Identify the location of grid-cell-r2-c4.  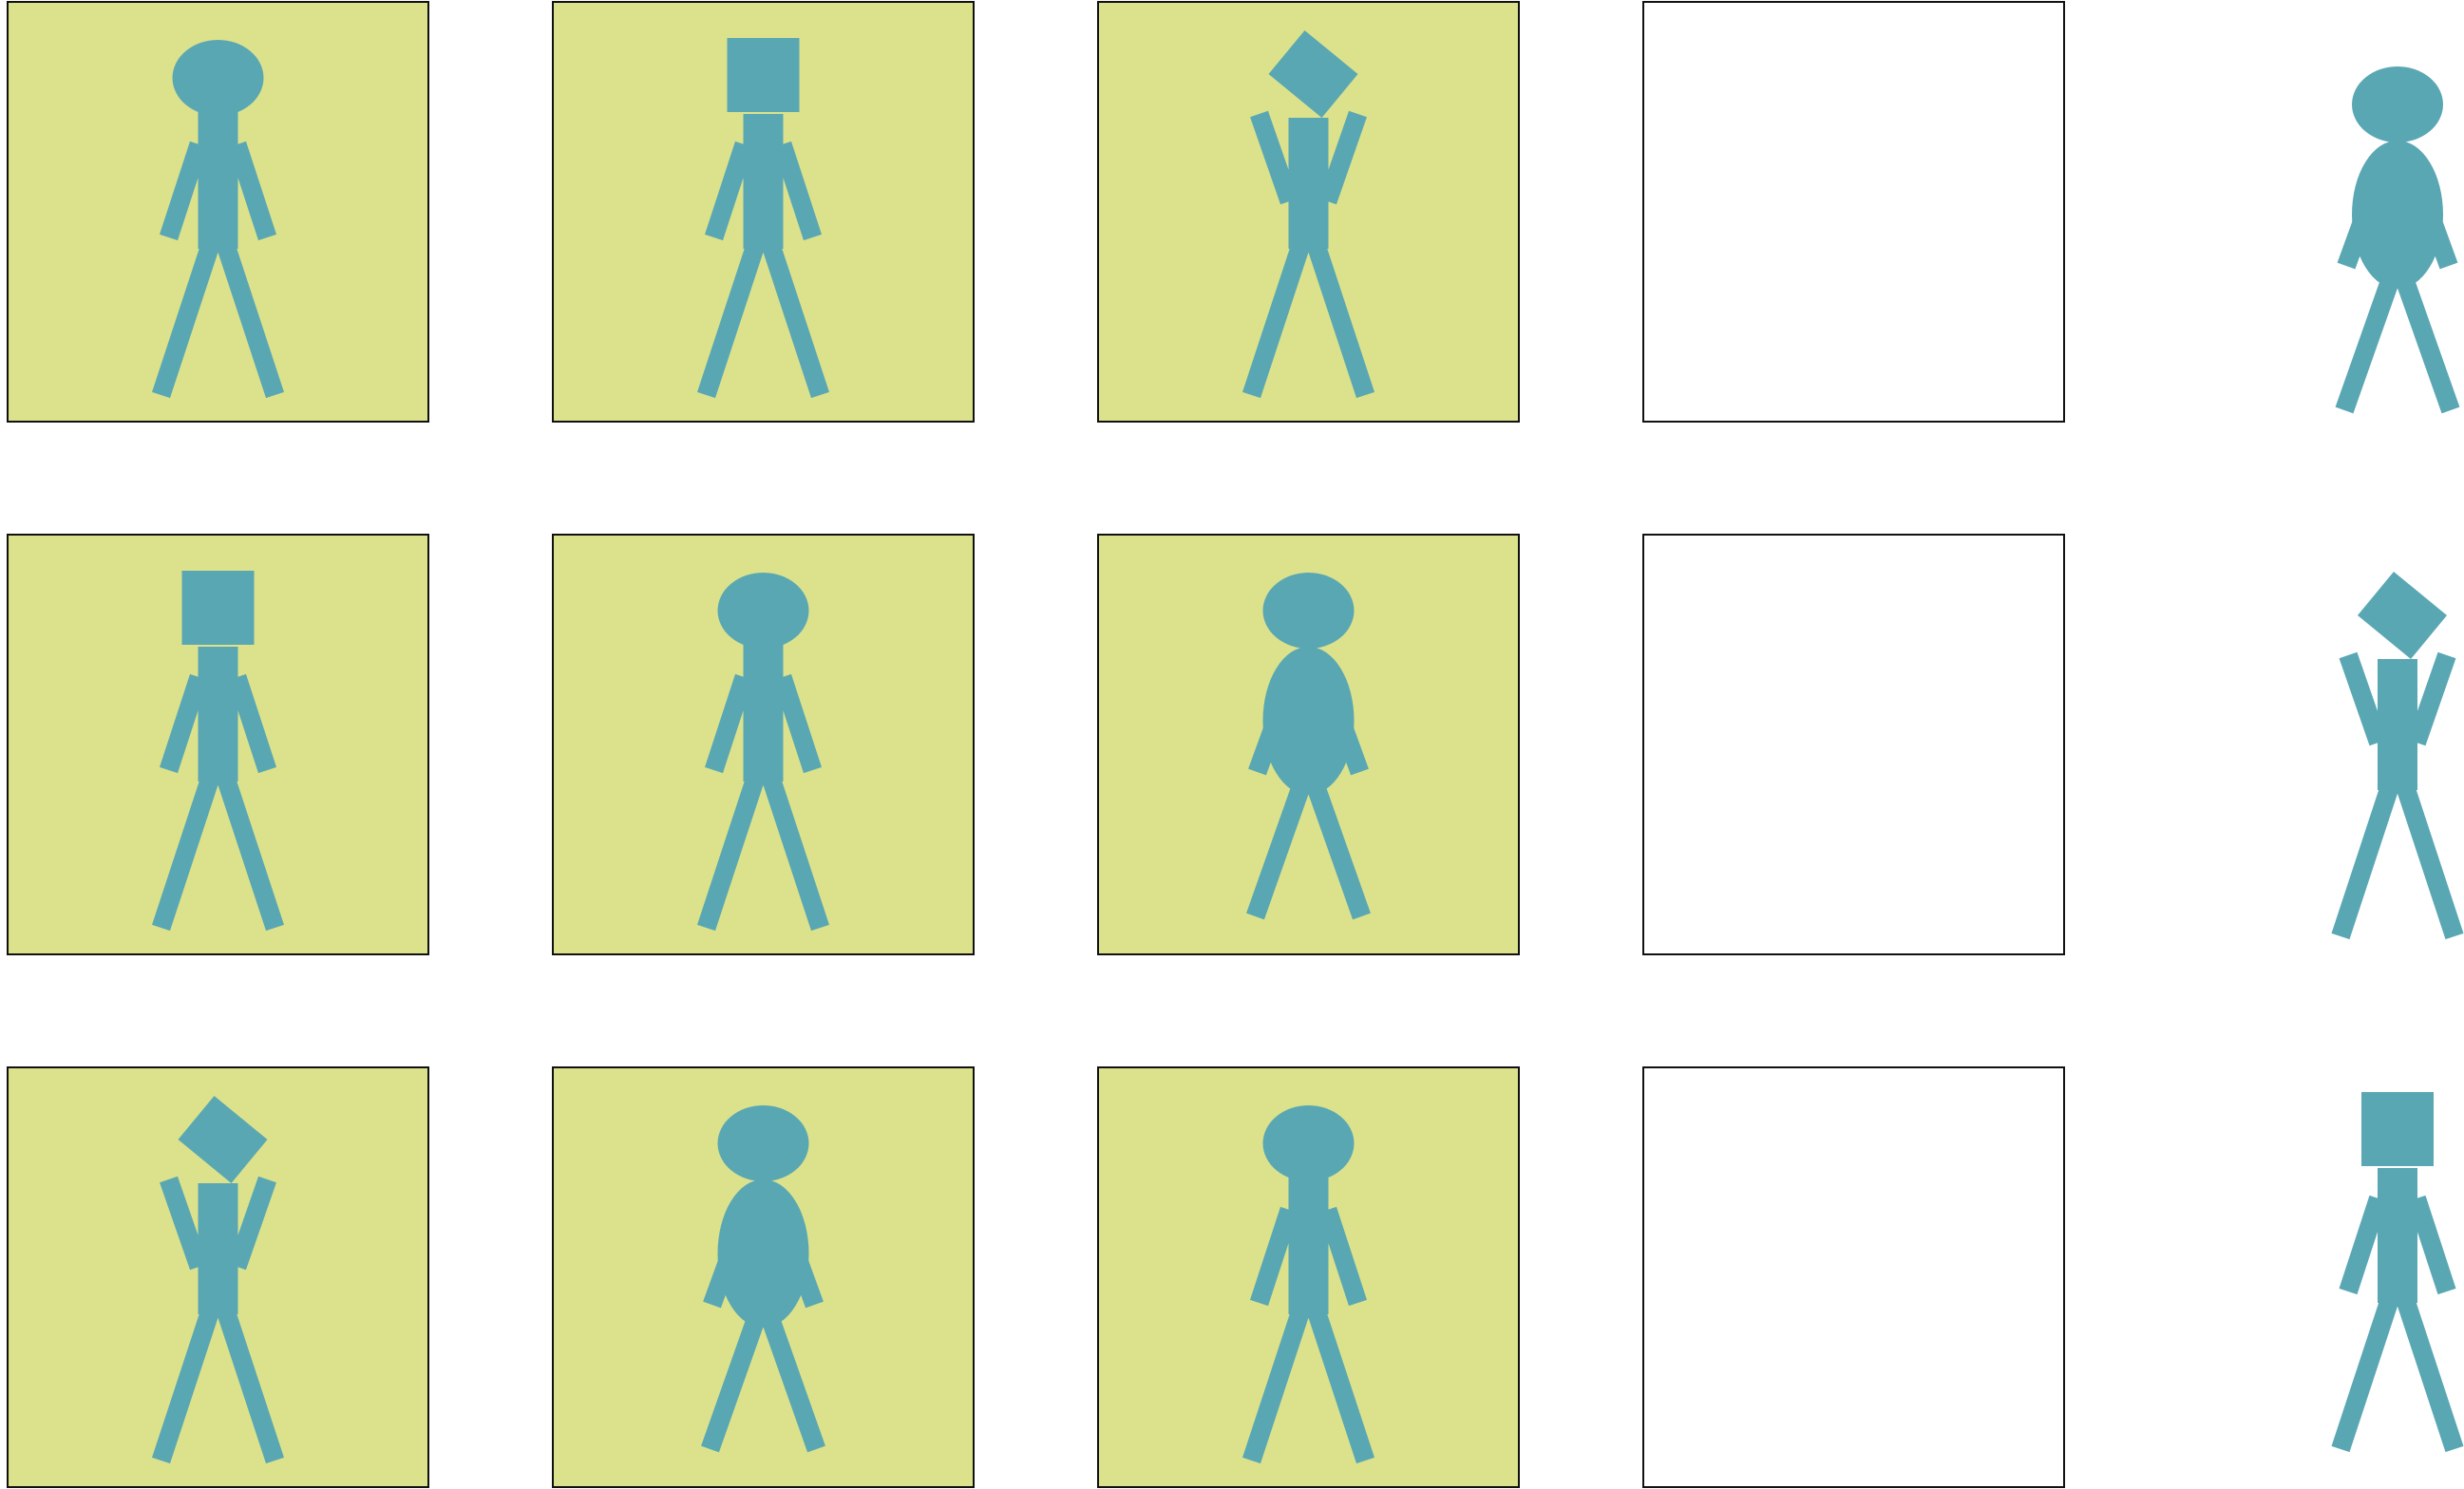
(1853, 744).